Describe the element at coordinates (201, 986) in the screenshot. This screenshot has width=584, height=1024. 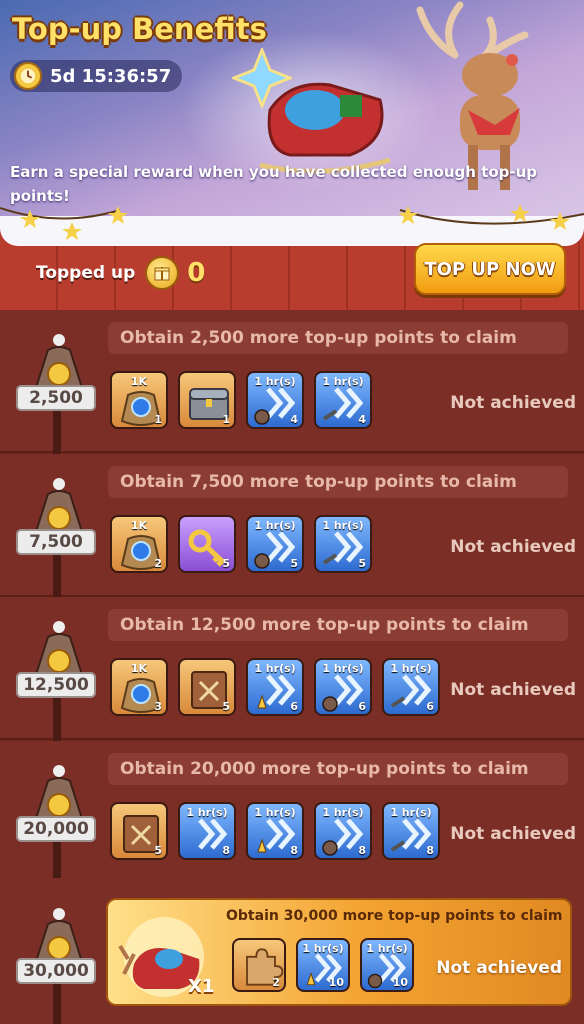
I see `final-reward-quantity: X1` at that location.